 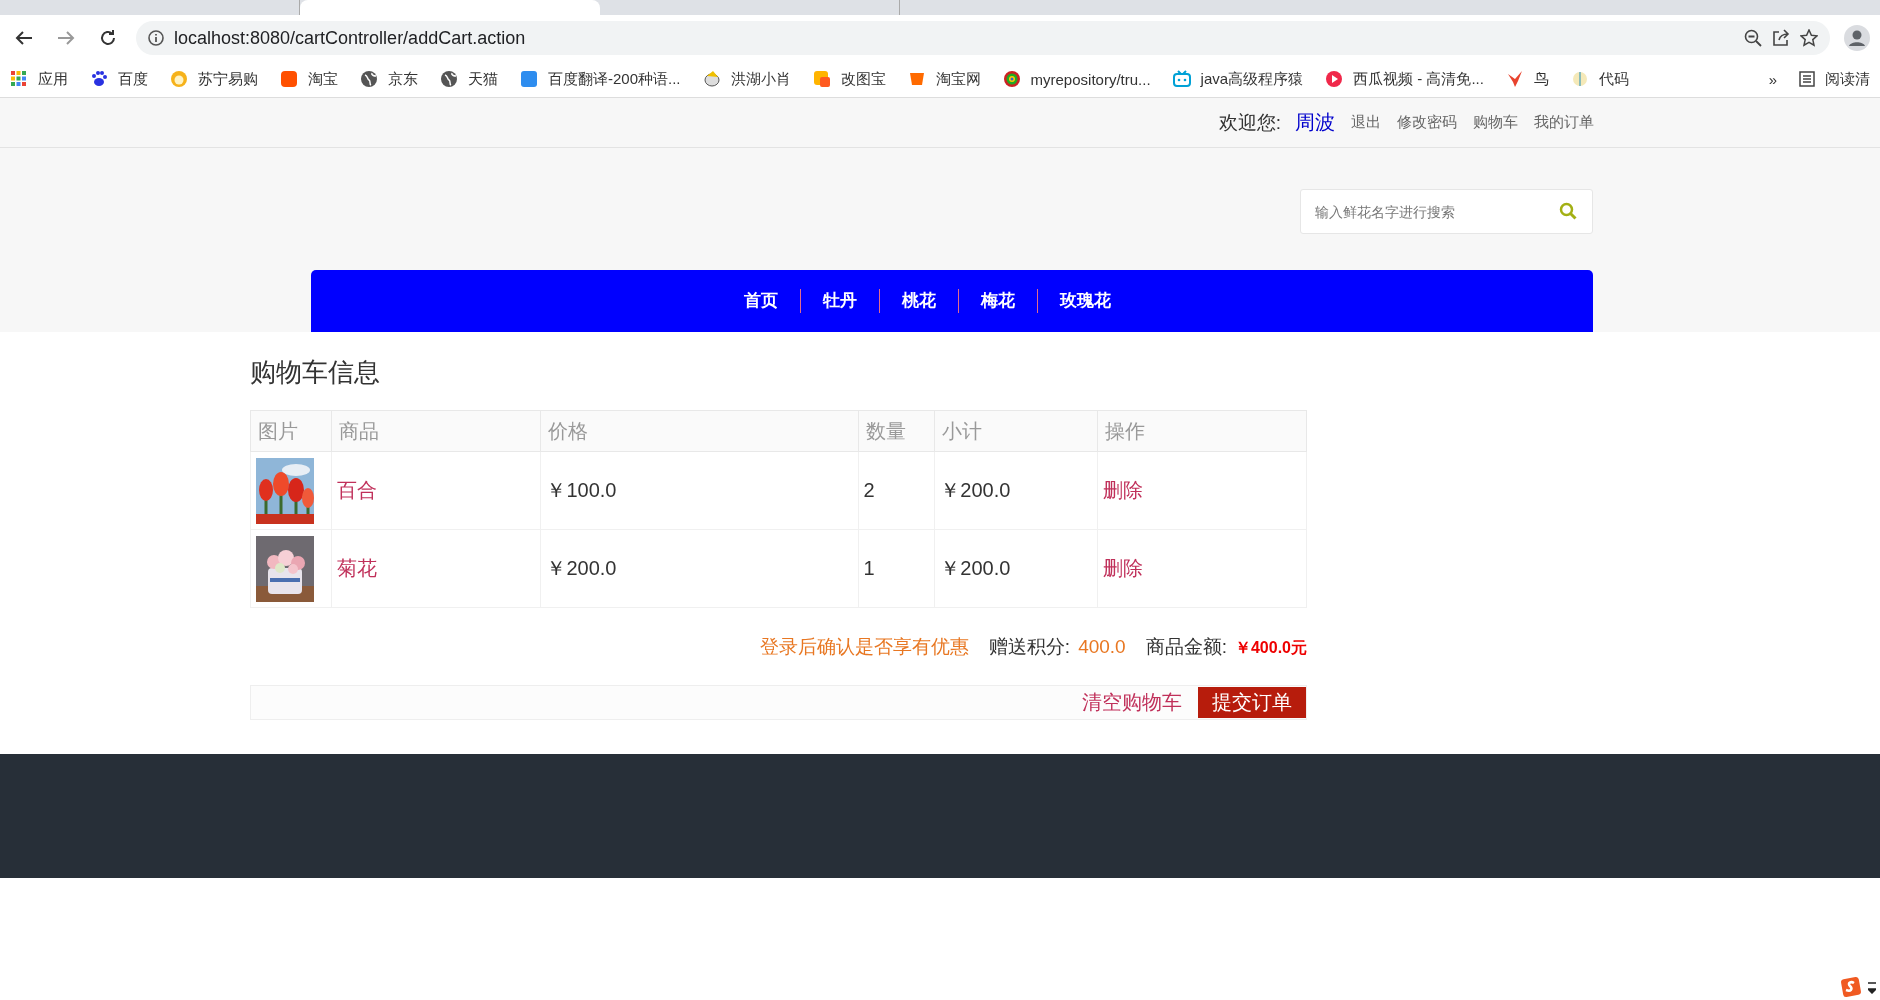 What do you see at coordinates (1315, 122) in the screenshot?
I see `user-link: 周波` at bounding box center [1315, 122].